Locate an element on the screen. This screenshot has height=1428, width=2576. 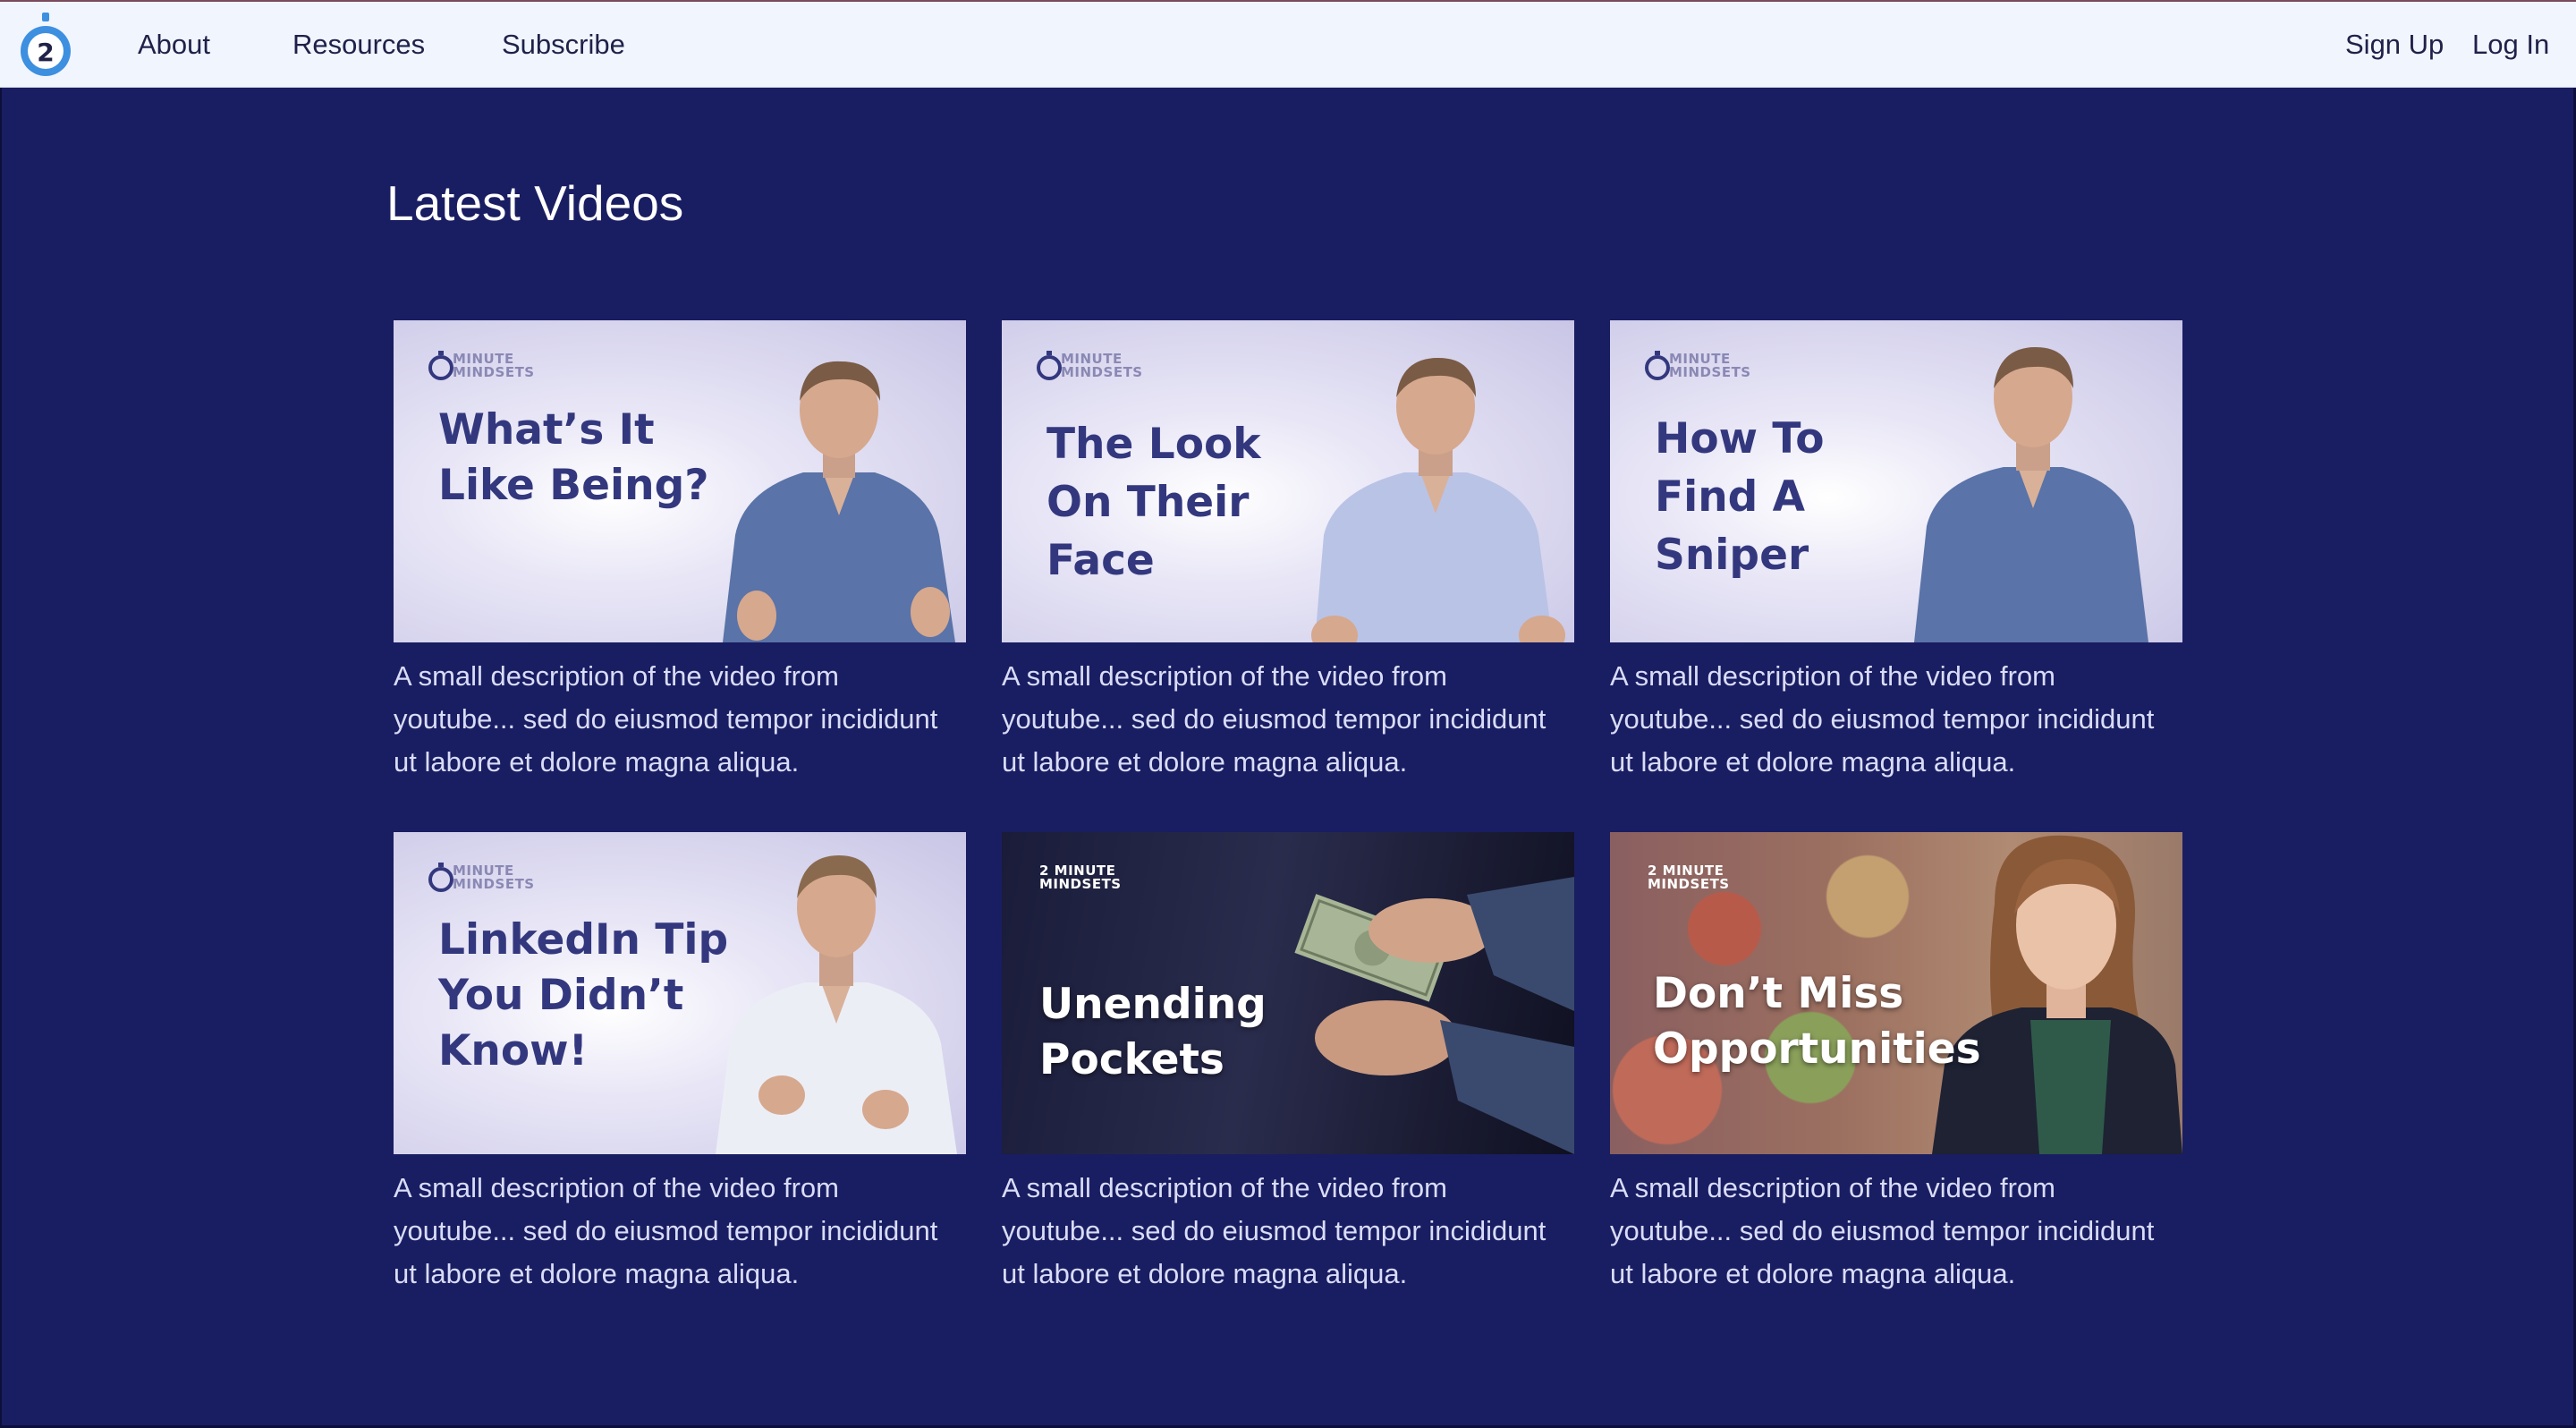
nav-link-resources: Resources is located at coordinates (358, 45).